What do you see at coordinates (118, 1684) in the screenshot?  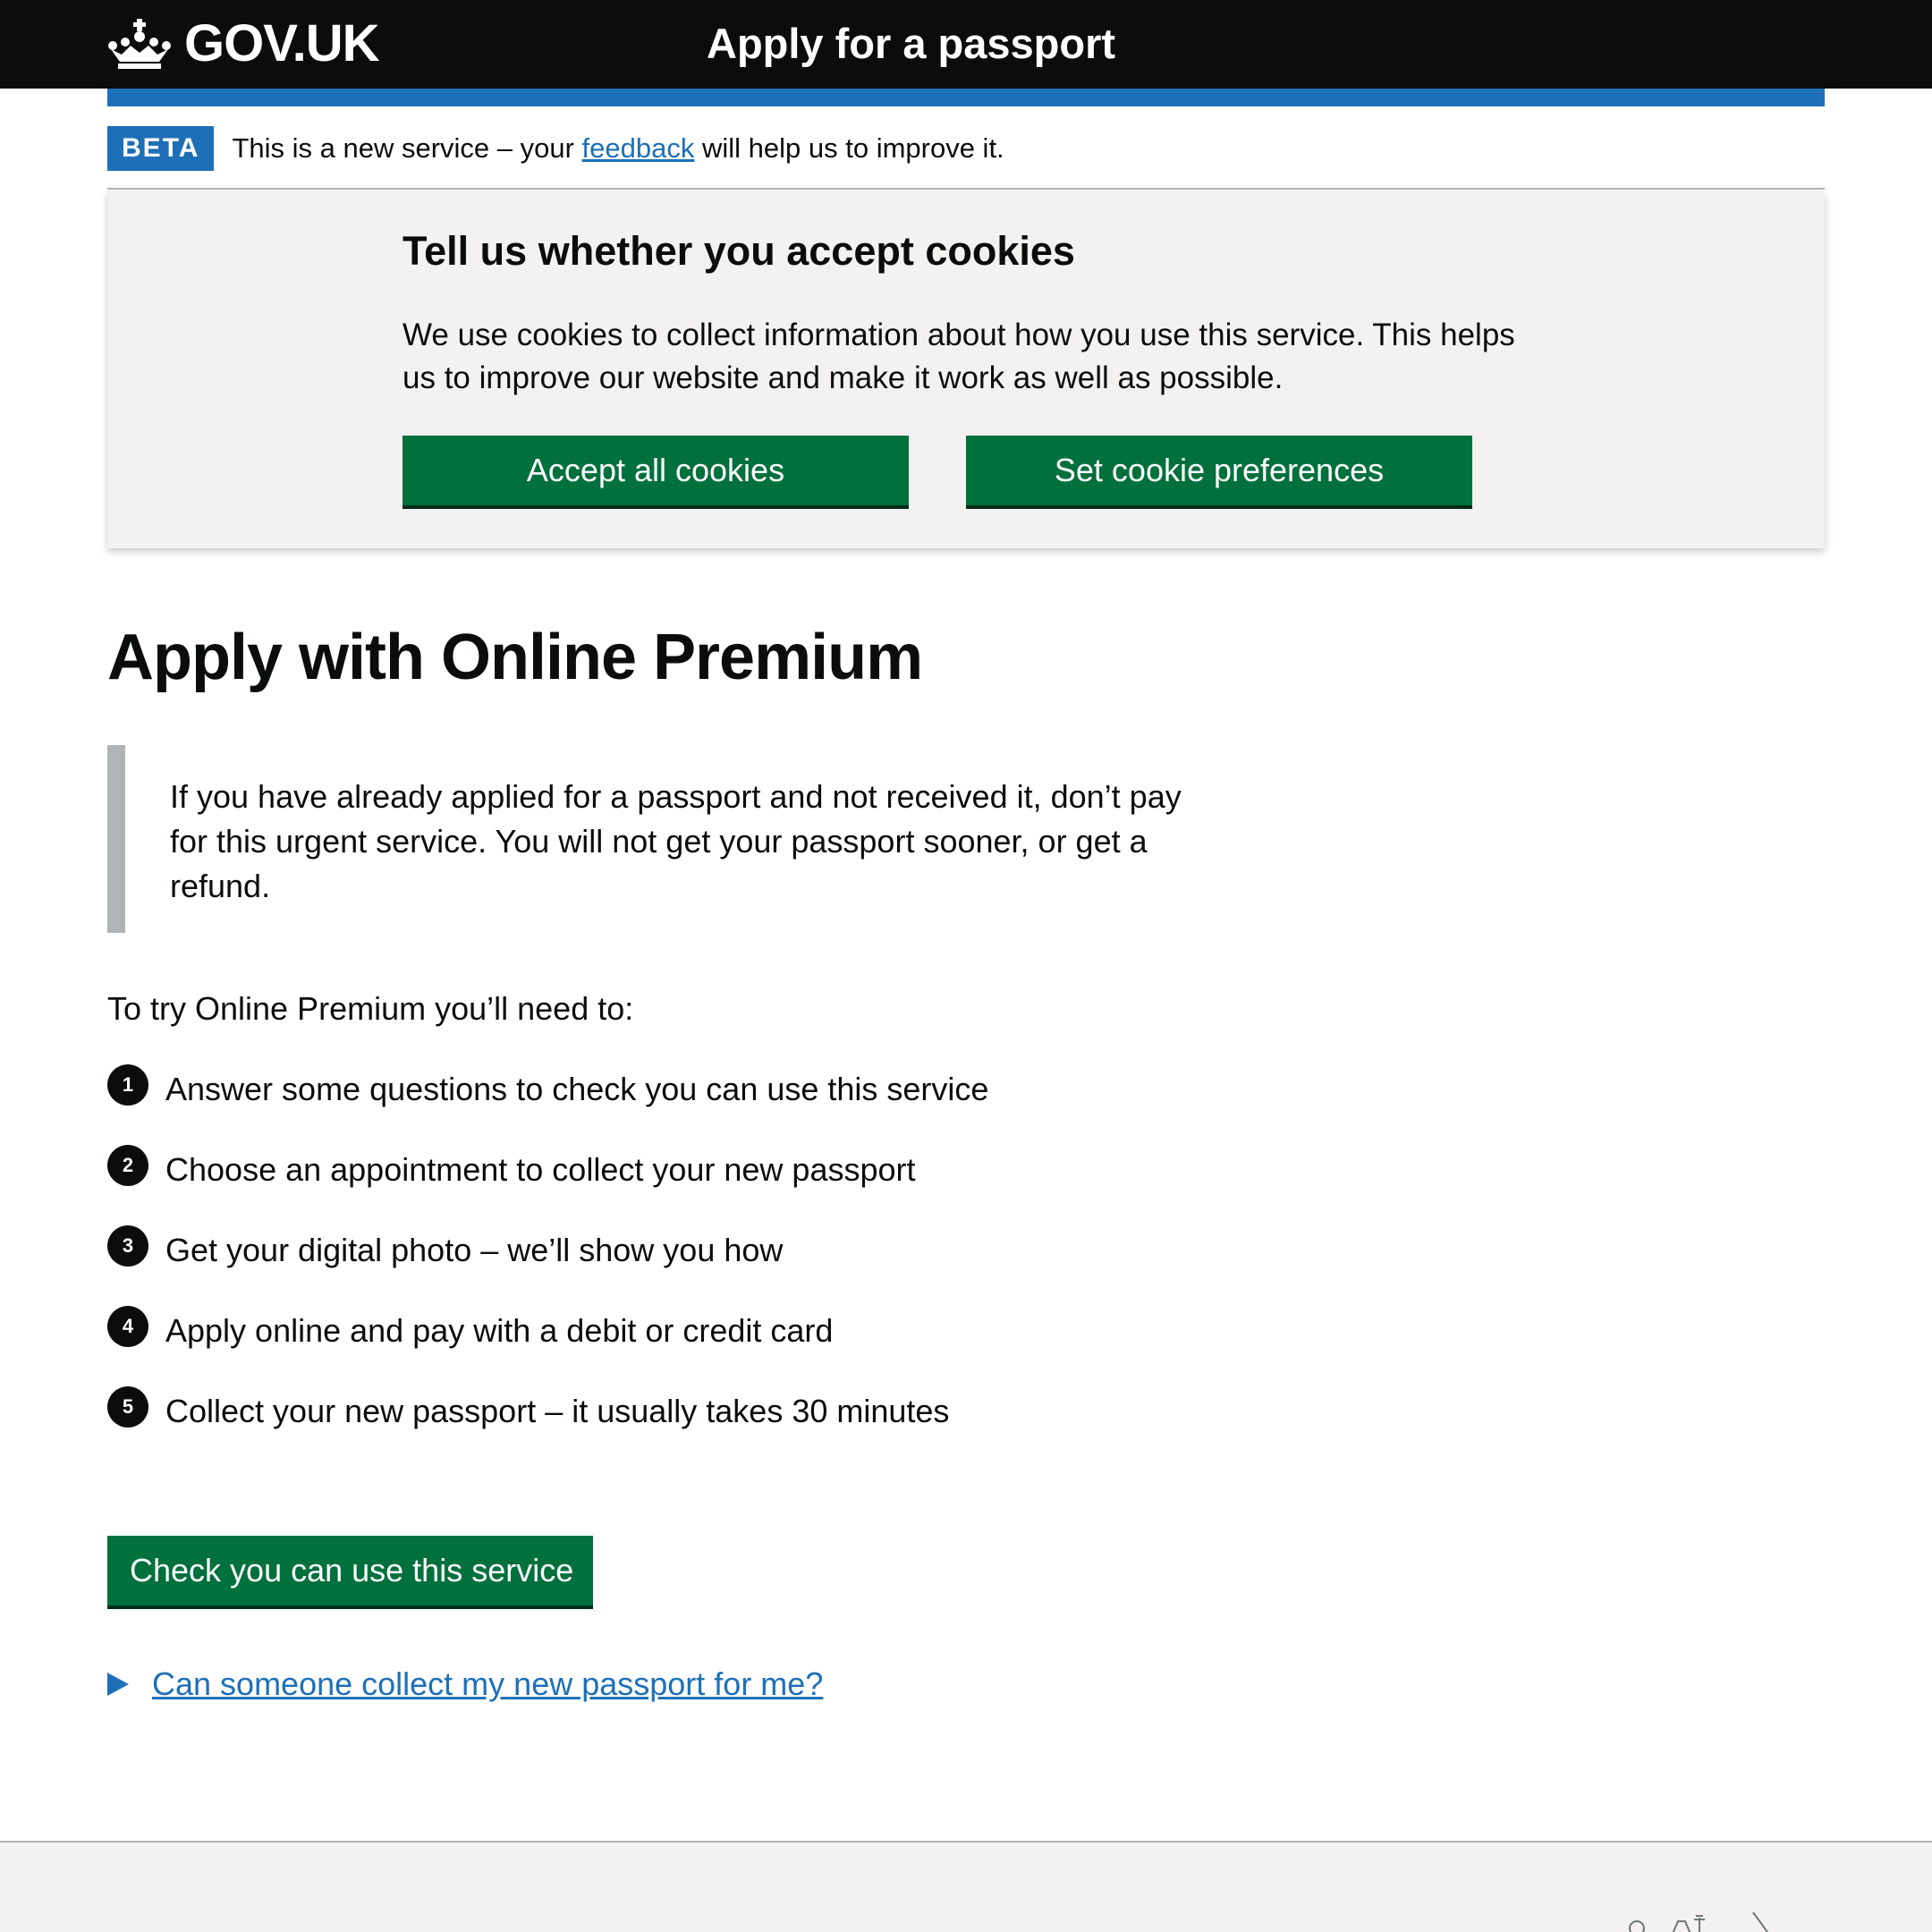 I see `disclosure-triangle-icon` at bounding box center [118, 1684].